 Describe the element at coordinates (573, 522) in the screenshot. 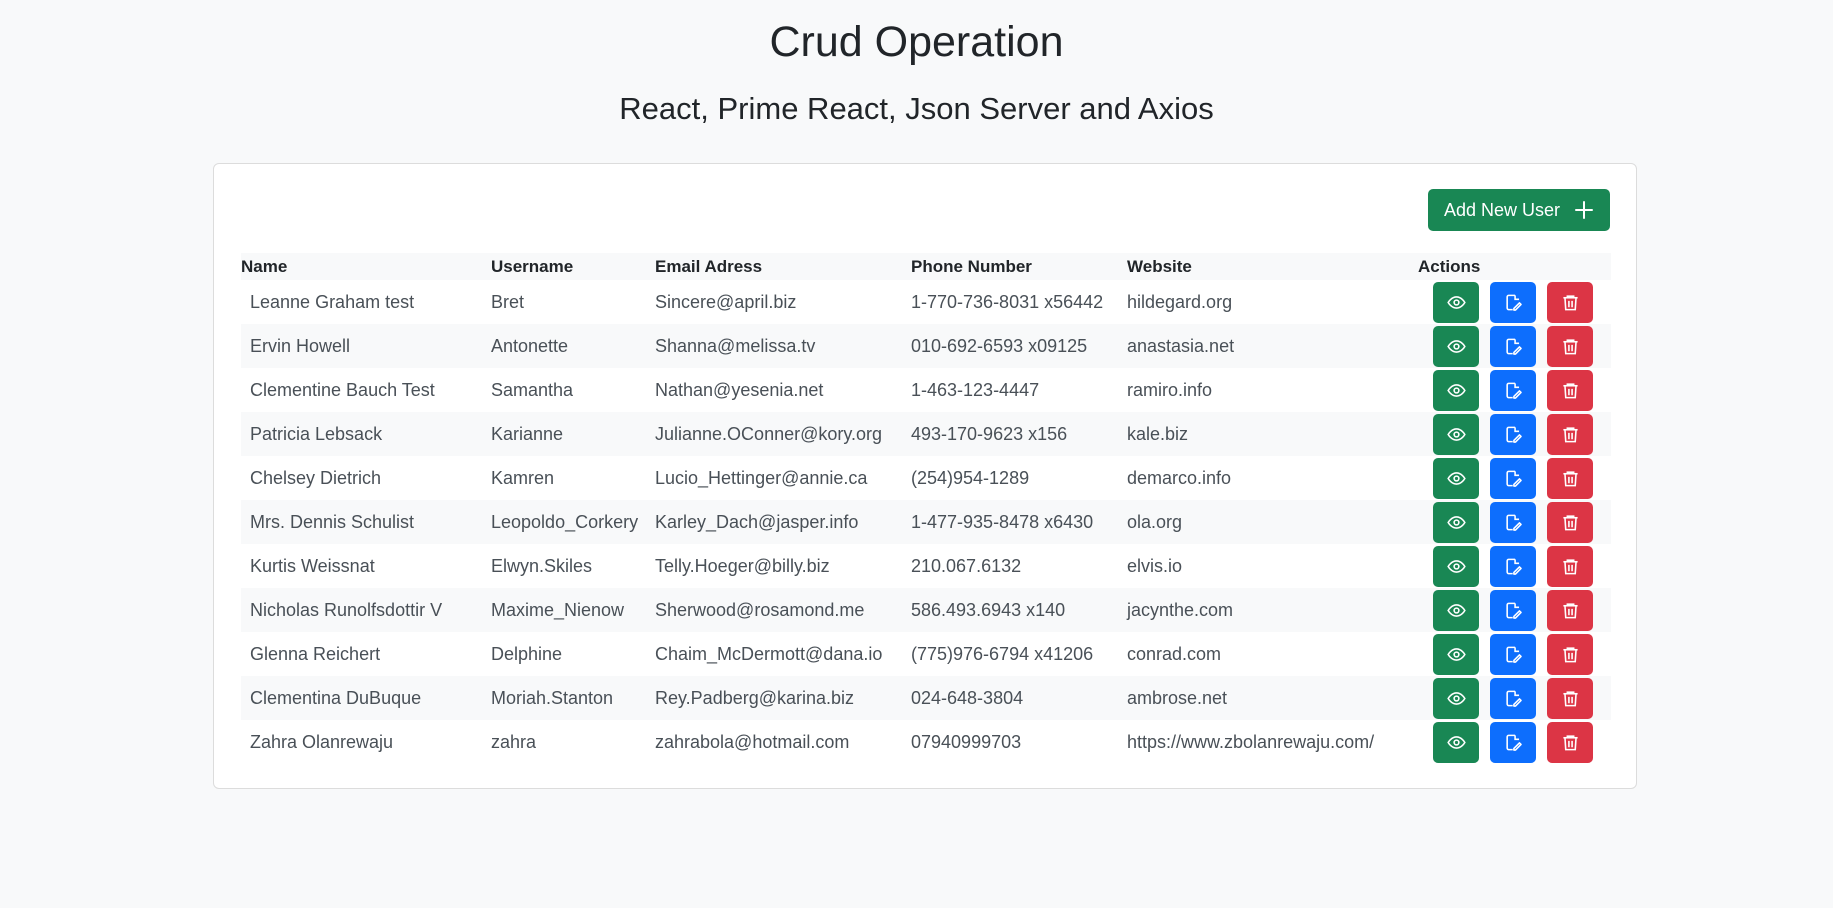

I see `cell-username: Leopoldo_Corkery` at that location.